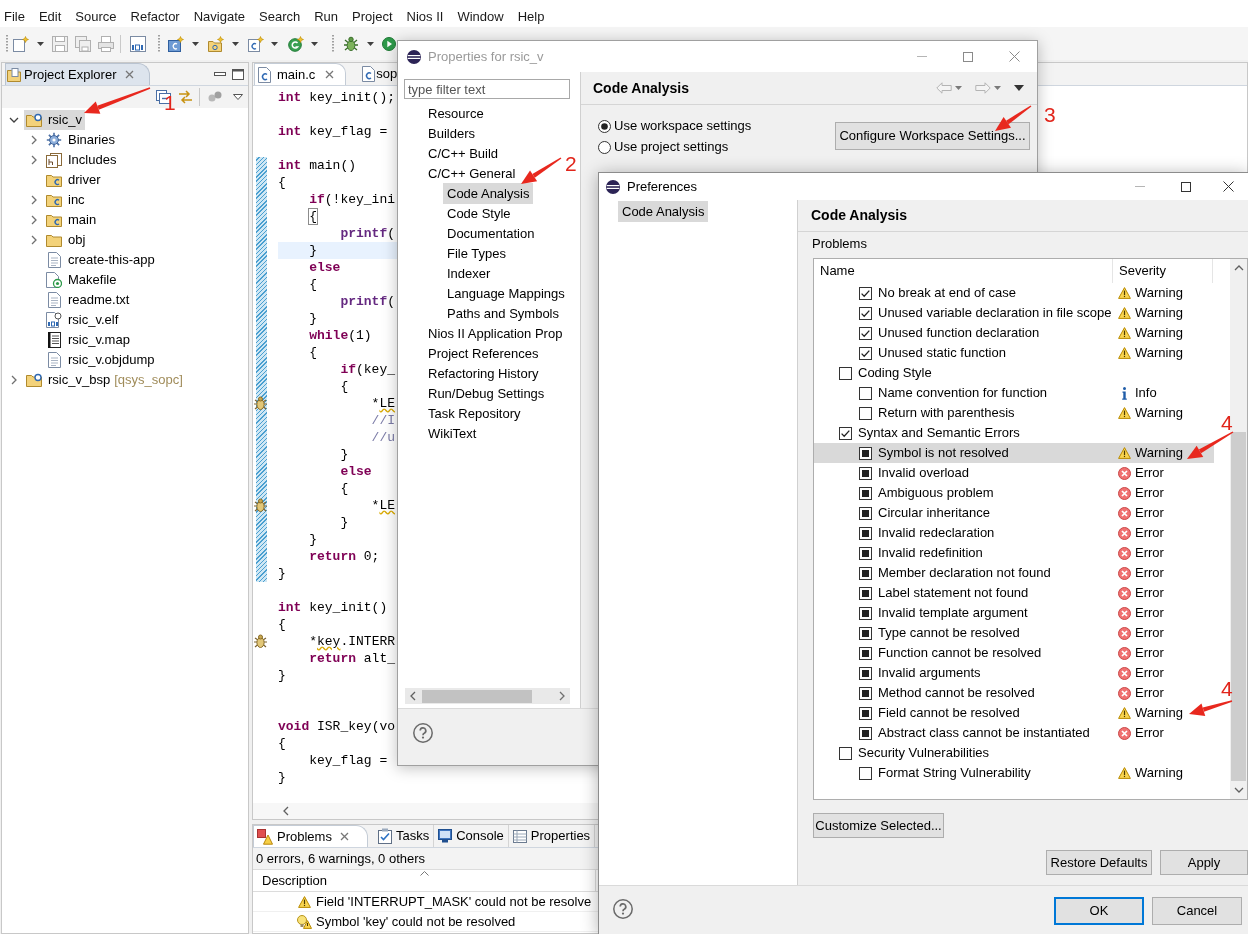 Image resolution: width=1248 pixels, height=934 pixels. Describe the element at coordinates (486, 393) in the screenshot. I see `tree-item: Run/Debug Settings` at that location.